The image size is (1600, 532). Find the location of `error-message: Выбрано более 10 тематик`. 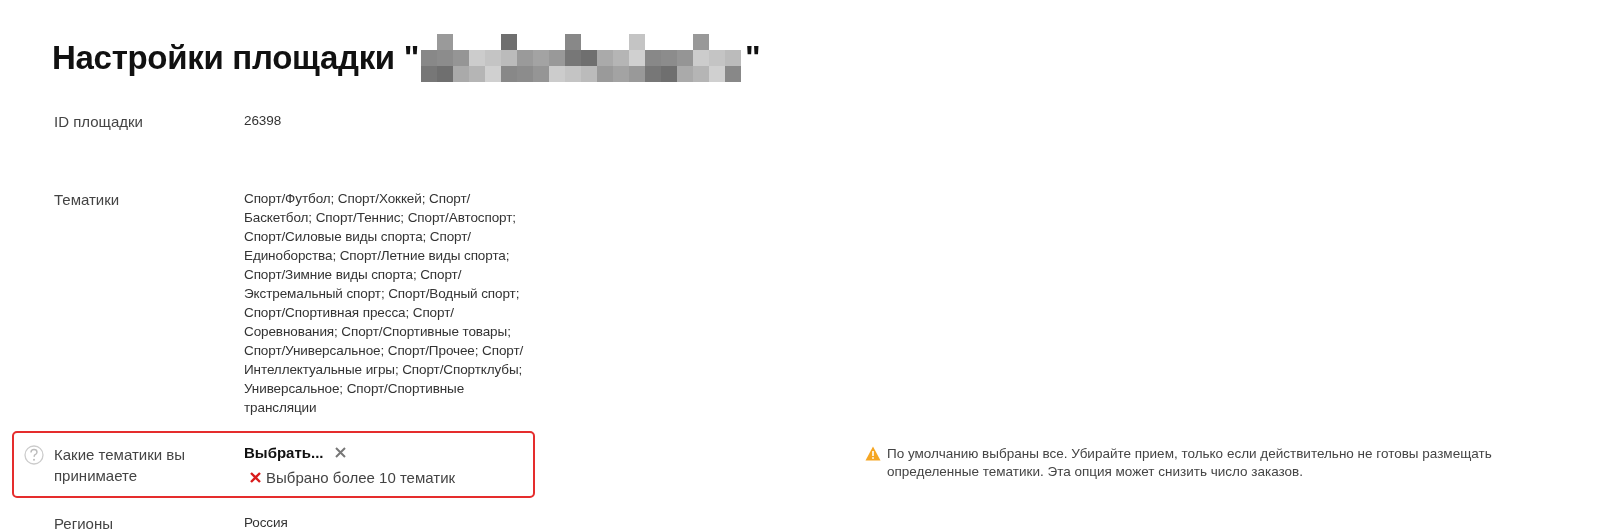

error-message: Выбрано более 10 тематик is located at coordinates (361, 477).